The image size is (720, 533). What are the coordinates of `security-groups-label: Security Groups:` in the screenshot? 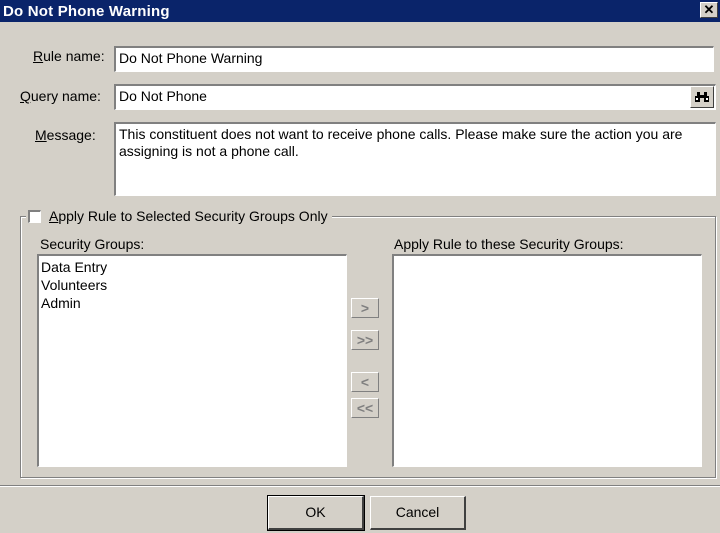 It's located at (92, 244).